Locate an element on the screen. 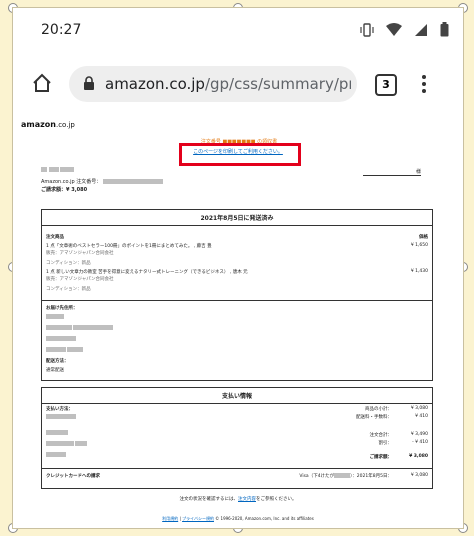 This screenshot has width=474, height=536. recipient-suffix: 様 is located at coordinates (392, 172).